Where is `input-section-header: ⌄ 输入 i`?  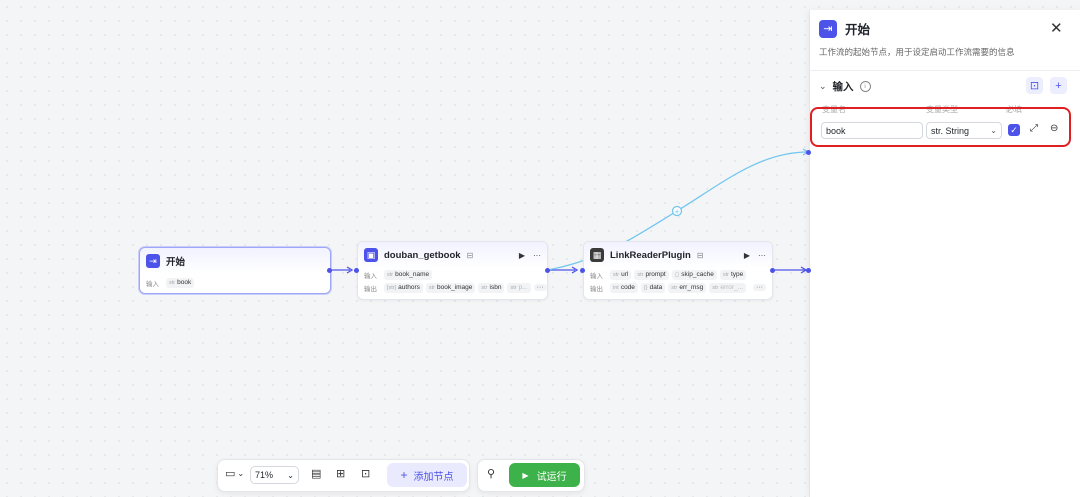 input-section-header: ⌄ 输入 i is located at coordinates (845, 86).